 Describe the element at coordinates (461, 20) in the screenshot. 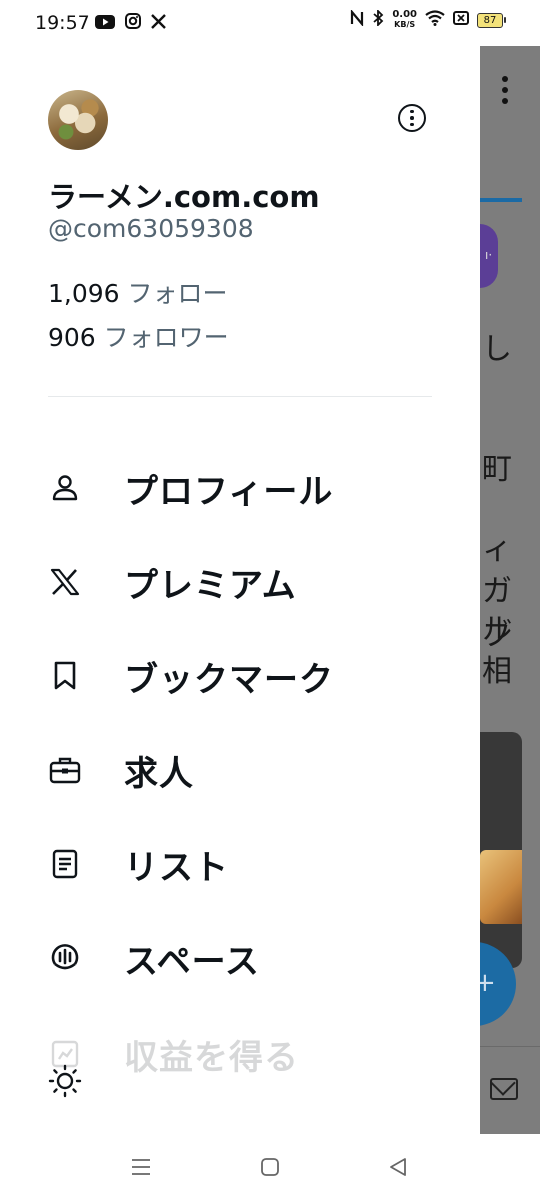

I see `sim-off-icon` at that location.